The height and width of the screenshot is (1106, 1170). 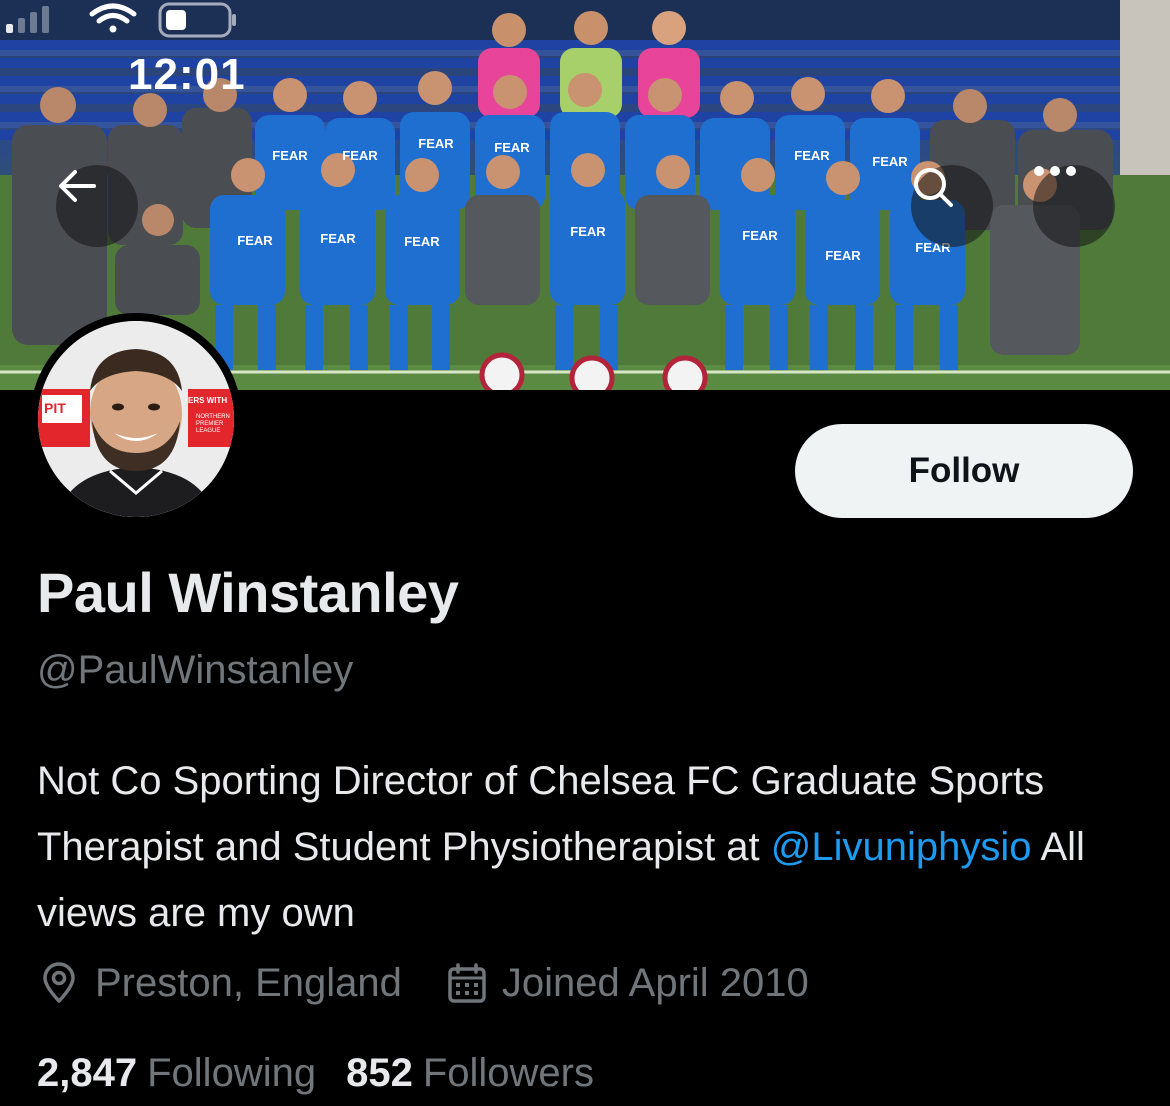 What do you see at coordinates (655, 982) in the screenshot?
I see `joined-text: Joined April 2010` at bounding box center [655, 982].